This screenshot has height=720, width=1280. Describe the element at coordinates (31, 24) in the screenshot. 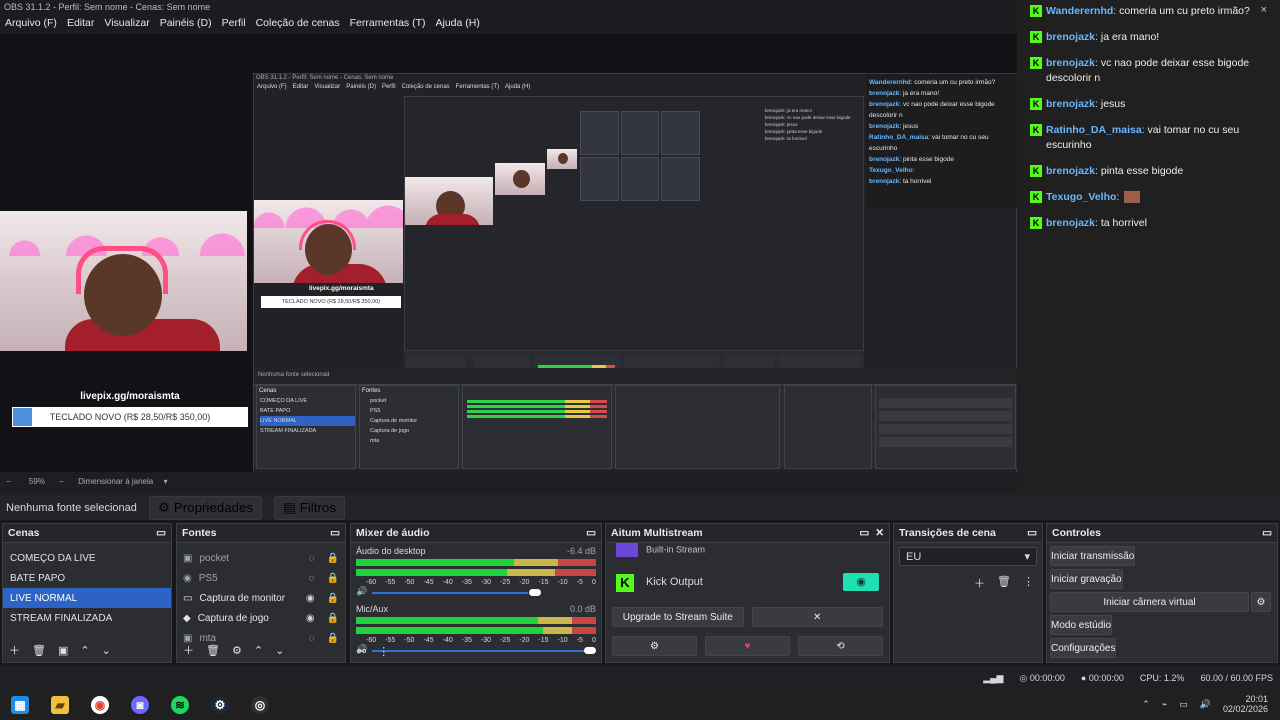

I see `menu-arquivo: Arquivo (F)` at that location.